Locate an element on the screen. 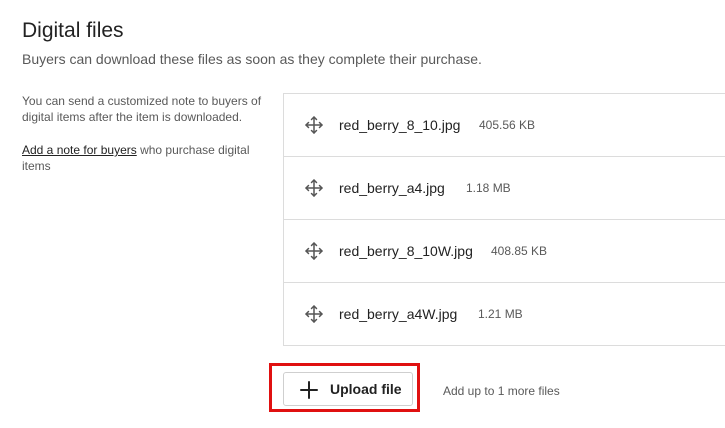 The image size is (725, 428). file-name: red_berry_a4W.jpg is located at coordinates (398, 314).